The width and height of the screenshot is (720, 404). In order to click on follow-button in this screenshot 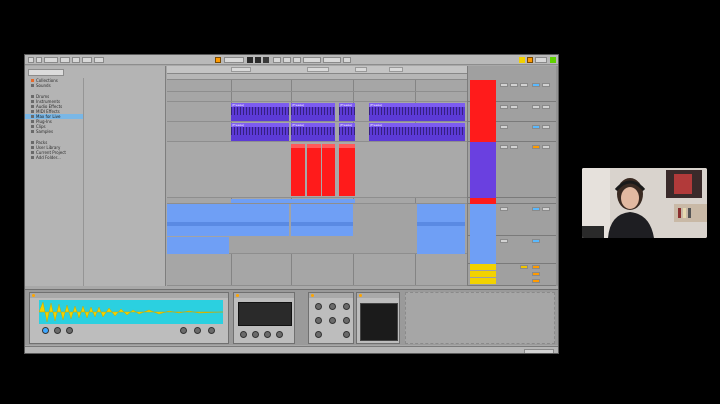, I will do `click(99, 60)`.